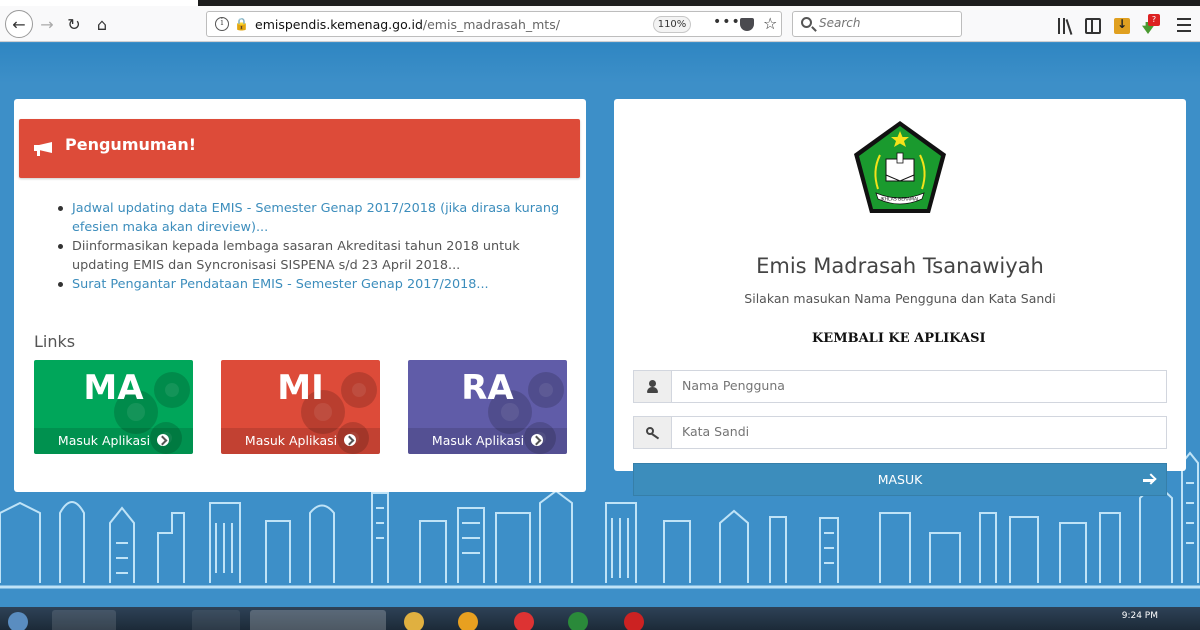 This screenshot has height=630, width=1200. What do you see at coordinates (887, 23) in the screenshot?
I see `search-input` at bounding box center [887, 23].